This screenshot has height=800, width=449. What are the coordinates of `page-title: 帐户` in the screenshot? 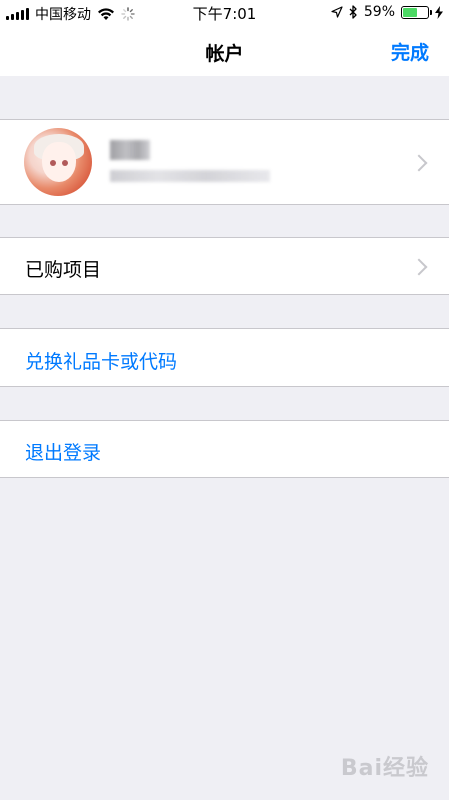 It's located at (224, 54).